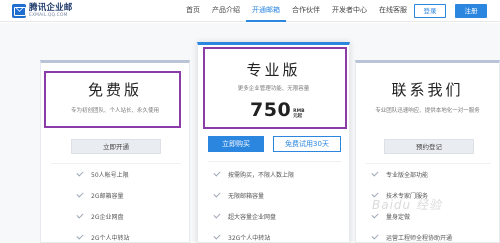  I want to click on annotation-highlight-pro, so click(275, 88).